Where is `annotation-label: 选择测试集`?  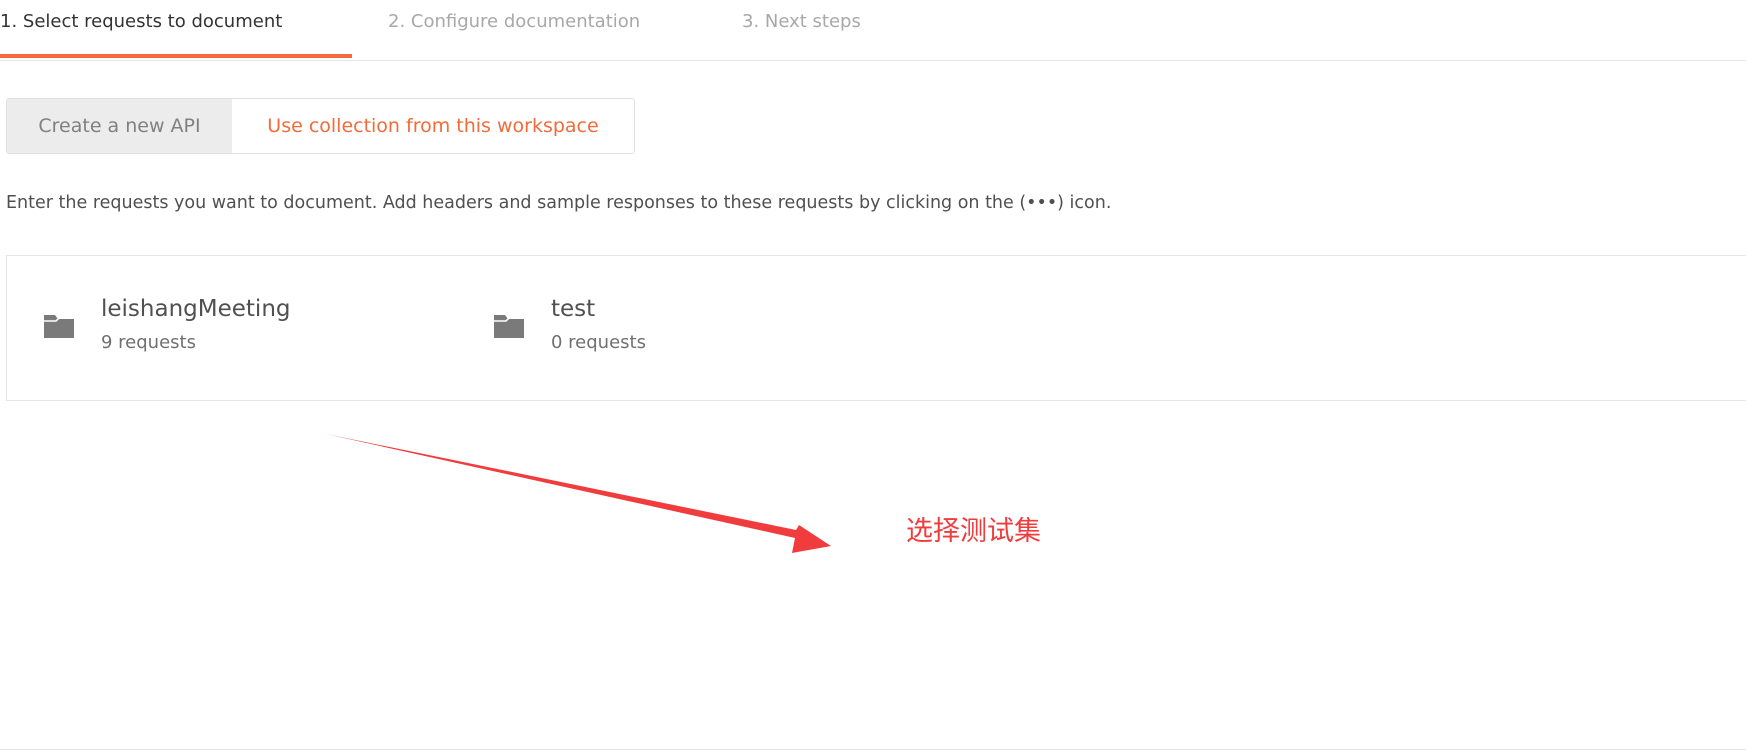 annotation-label: 选择测试集 is located at coordinates (973, 531).